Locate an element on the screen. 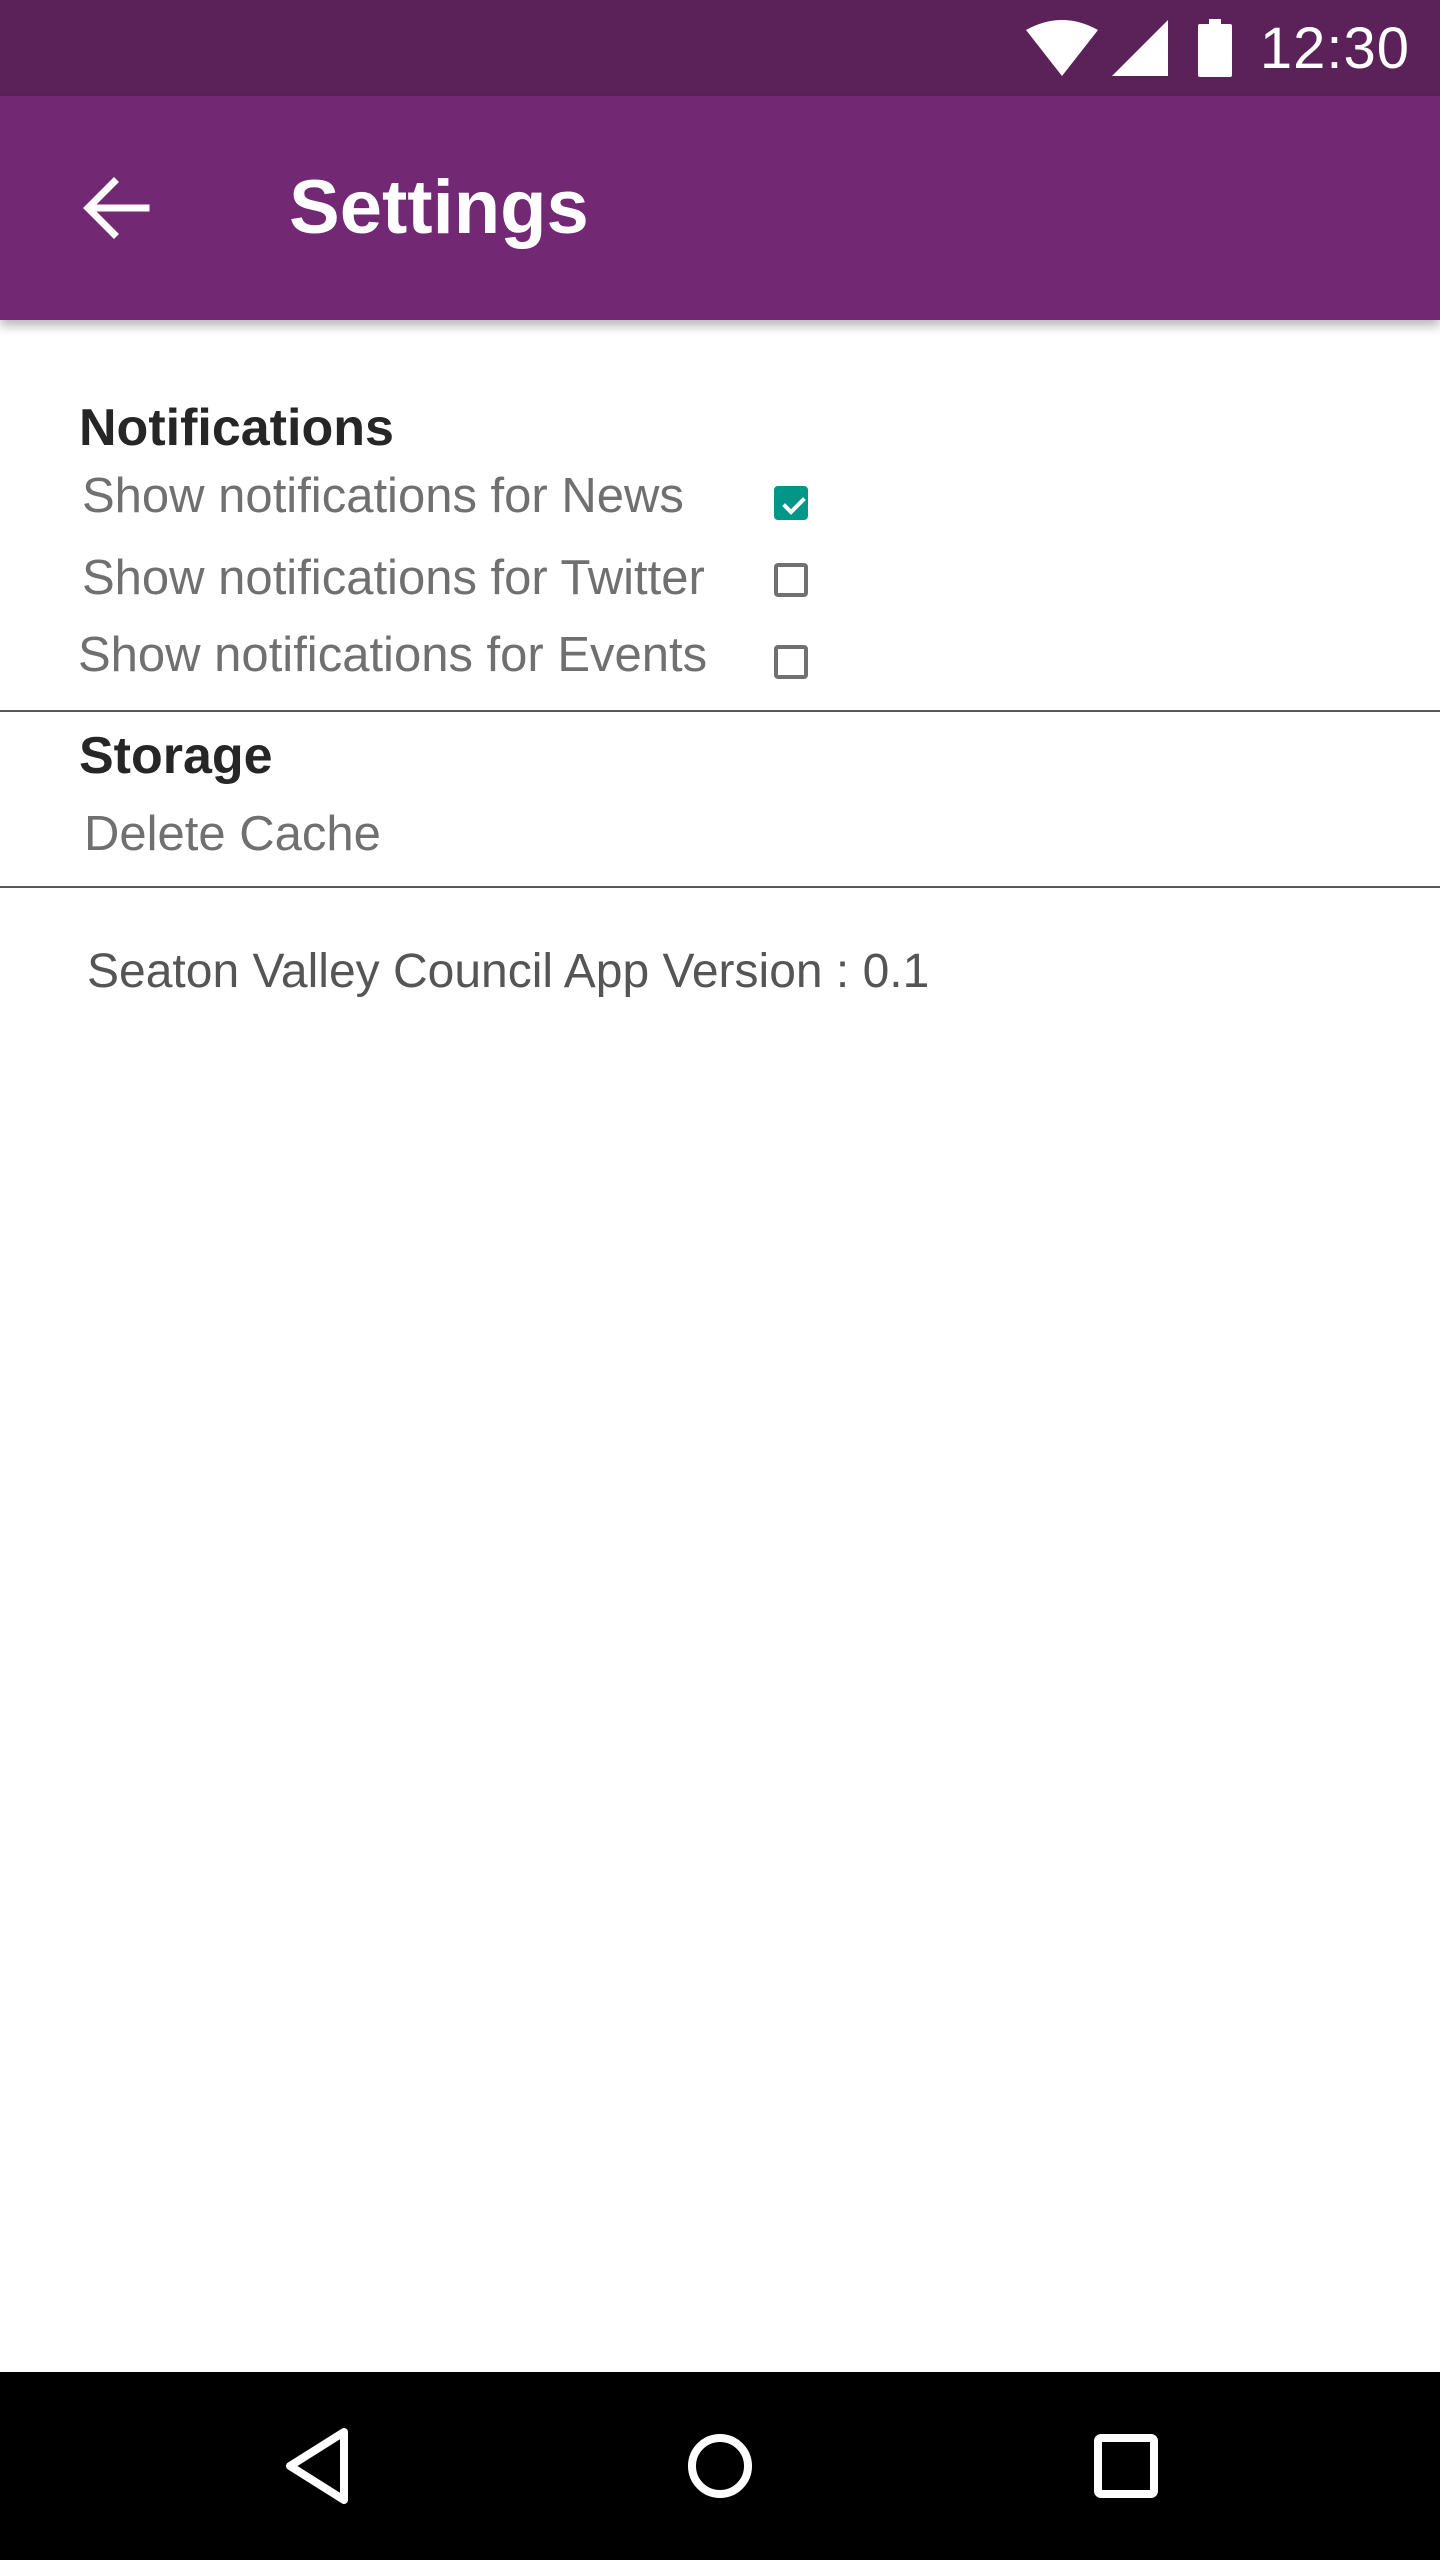  nav-back-button is located at coordinates (320, 2466).